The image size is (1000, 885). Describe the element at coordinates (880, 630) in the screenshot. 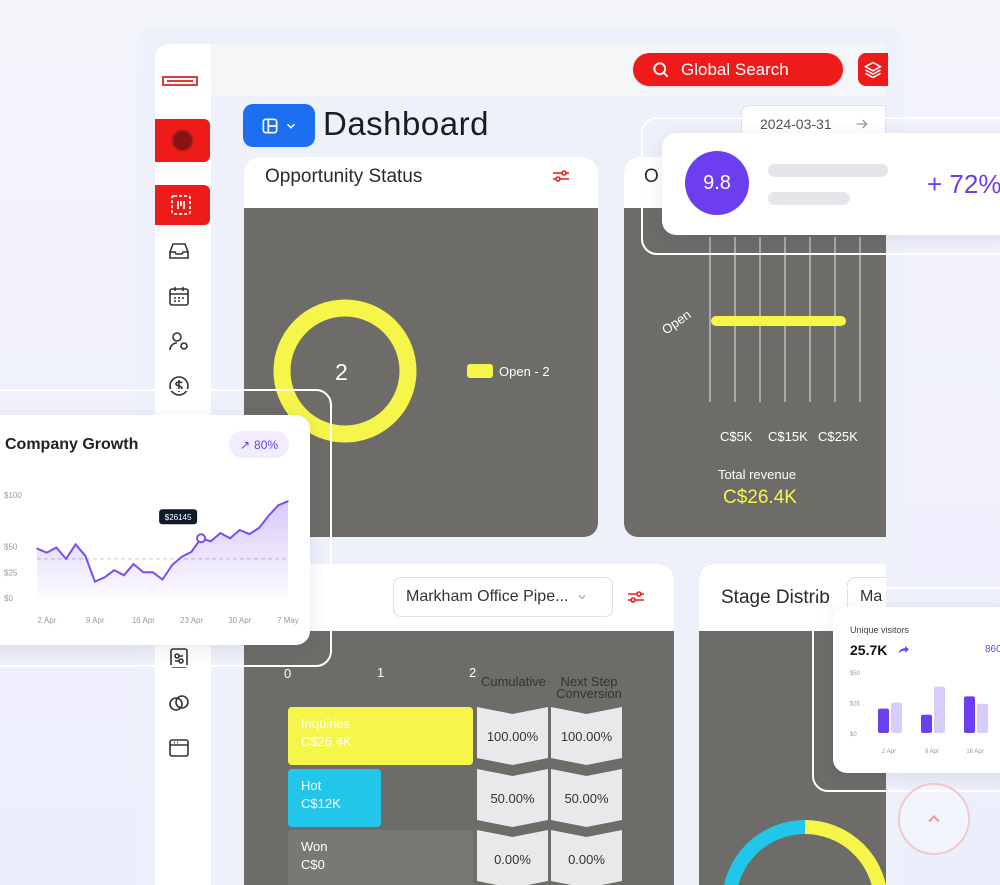

I see `visitors-label: Unique visitors` at that location.